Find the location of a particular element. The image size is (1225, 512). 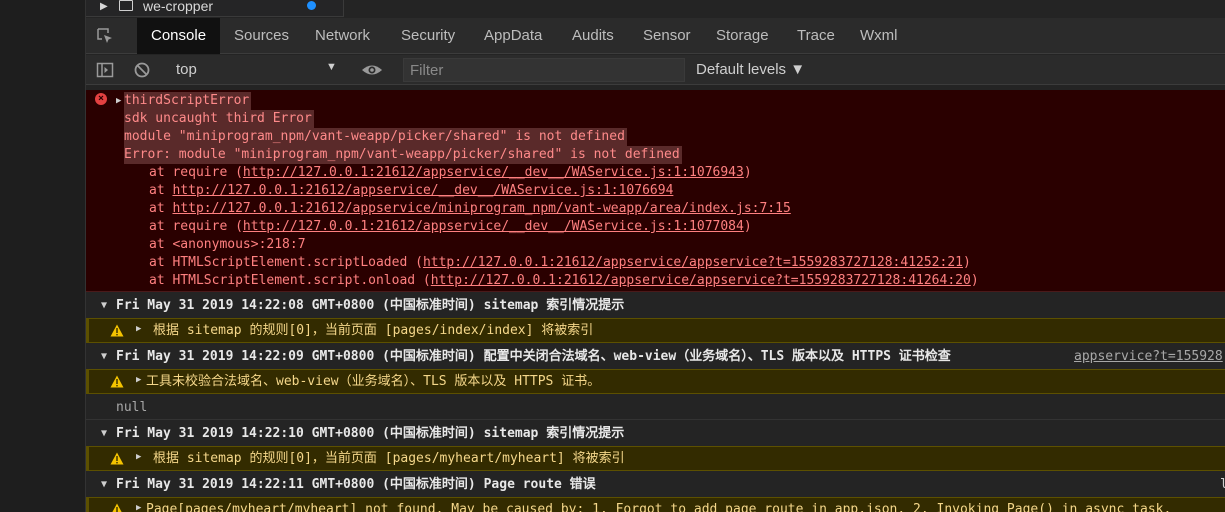

folder-icon is located at coordinates (126, 5).